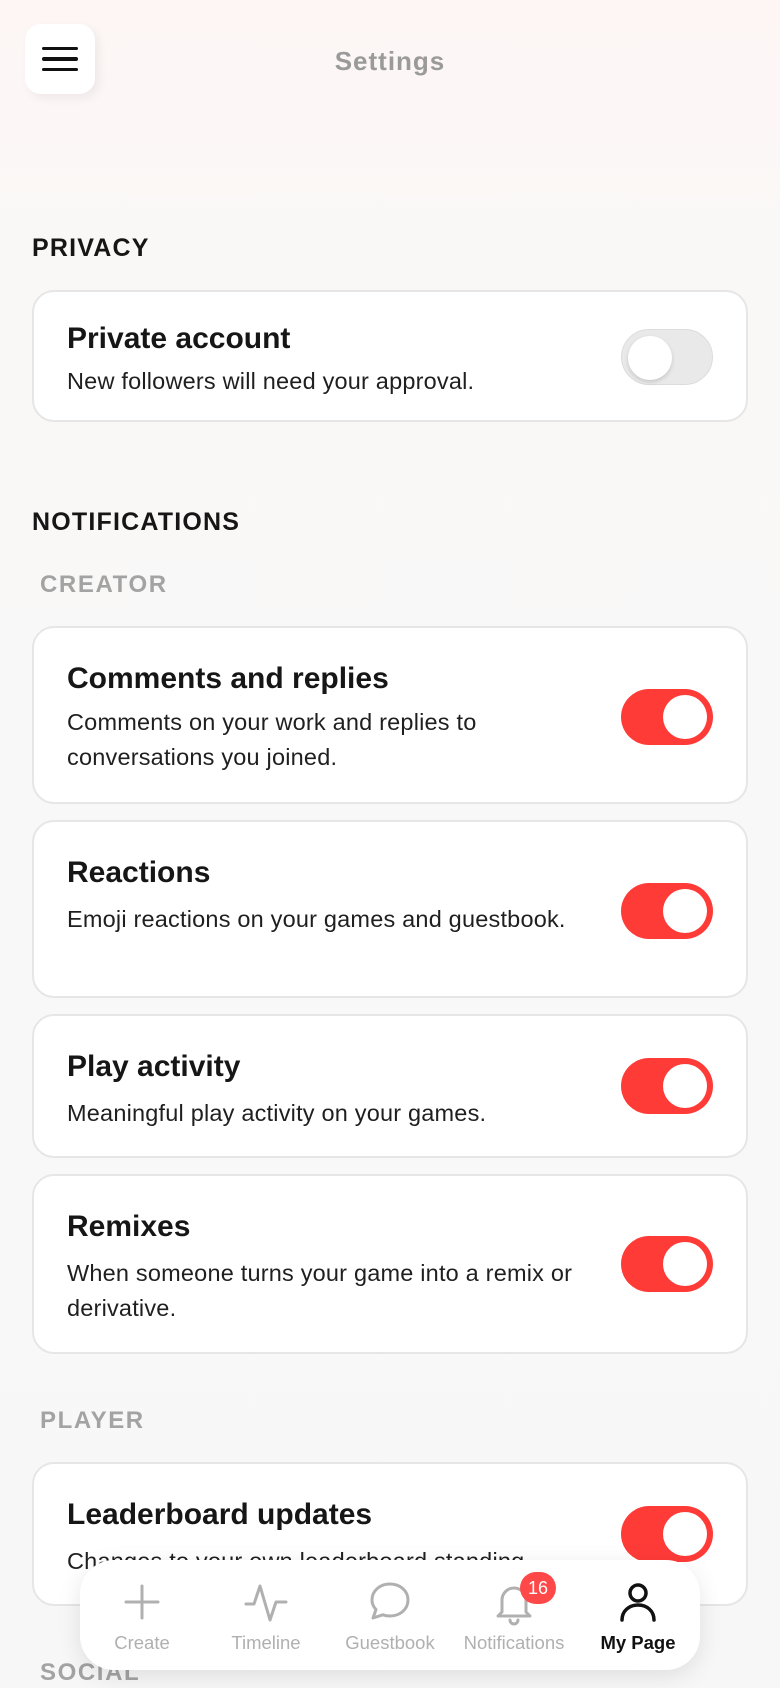  I want to click on page-title: Settings, so click(390, 61).